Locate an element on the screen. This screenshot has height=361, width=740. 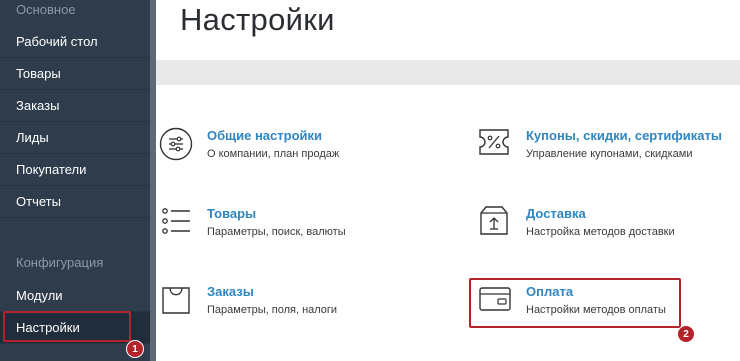
card-subtitle: Параметры, поиск, валюты is located at coordinates (276, 232).